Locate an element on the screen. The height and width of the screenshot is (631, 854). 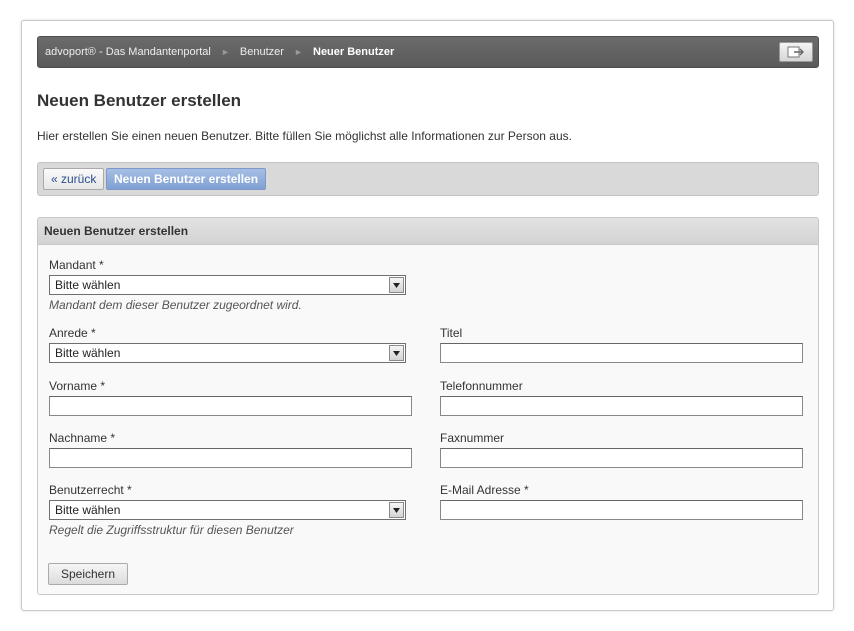
mandant-label: Mandant * is located at coordinates (76, 265).